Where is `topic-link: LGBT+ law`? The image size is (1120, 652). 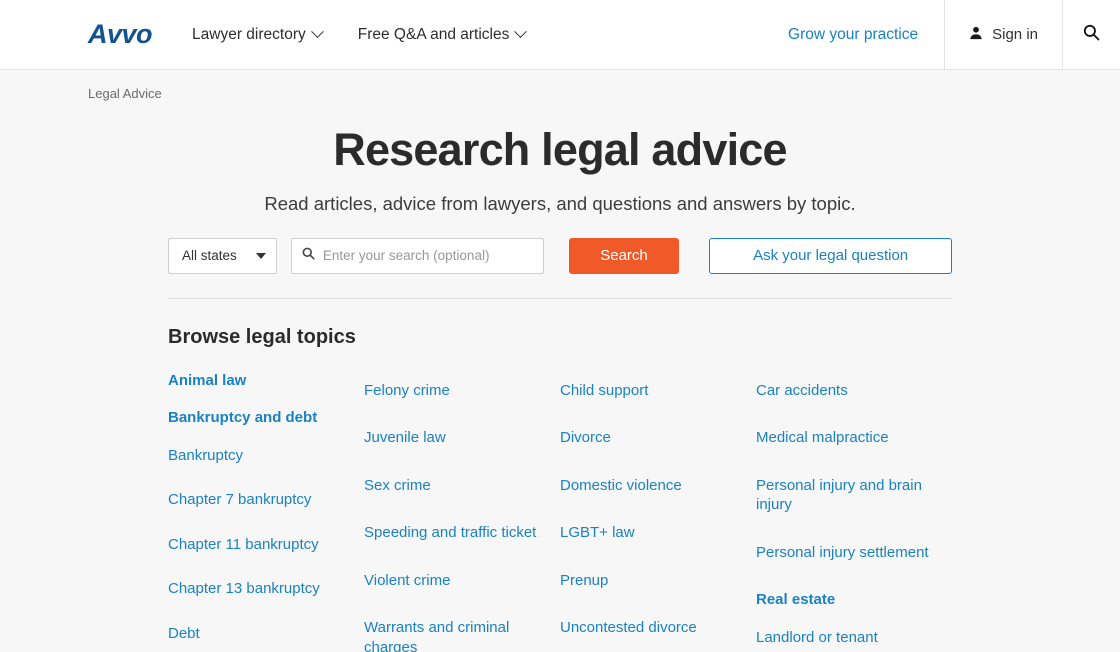 topic-link: LGBT+ law is located at coordinates (649, 533).